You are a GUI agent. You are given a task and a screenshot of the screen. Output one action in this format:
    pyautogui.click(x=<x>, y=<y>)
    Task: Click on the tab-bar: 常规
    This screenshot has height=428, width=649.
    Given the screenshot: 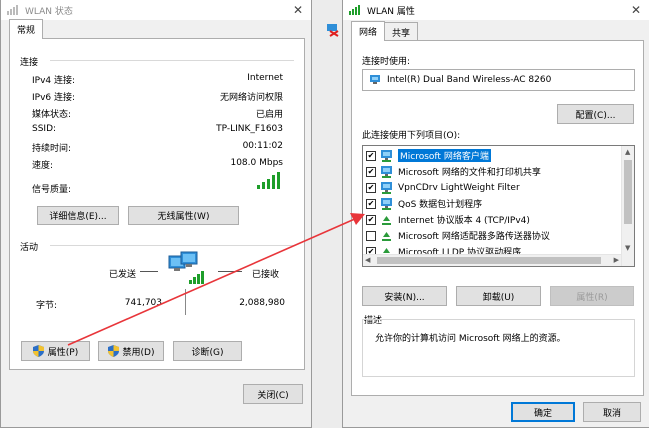 What is the action you would take?
    pyautogui.click(x=26, y=29)
    